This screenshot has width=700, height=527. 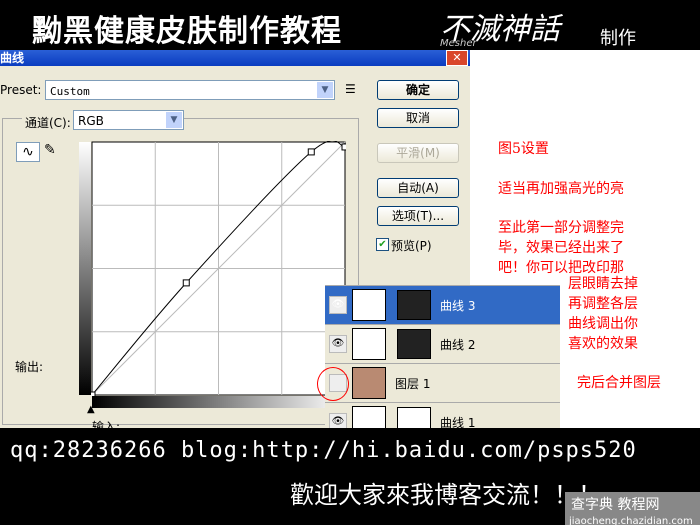 I want to click on watermark: 查字典 教程网 jiaocheng.chazidian.com, so click(x=632, y=509).